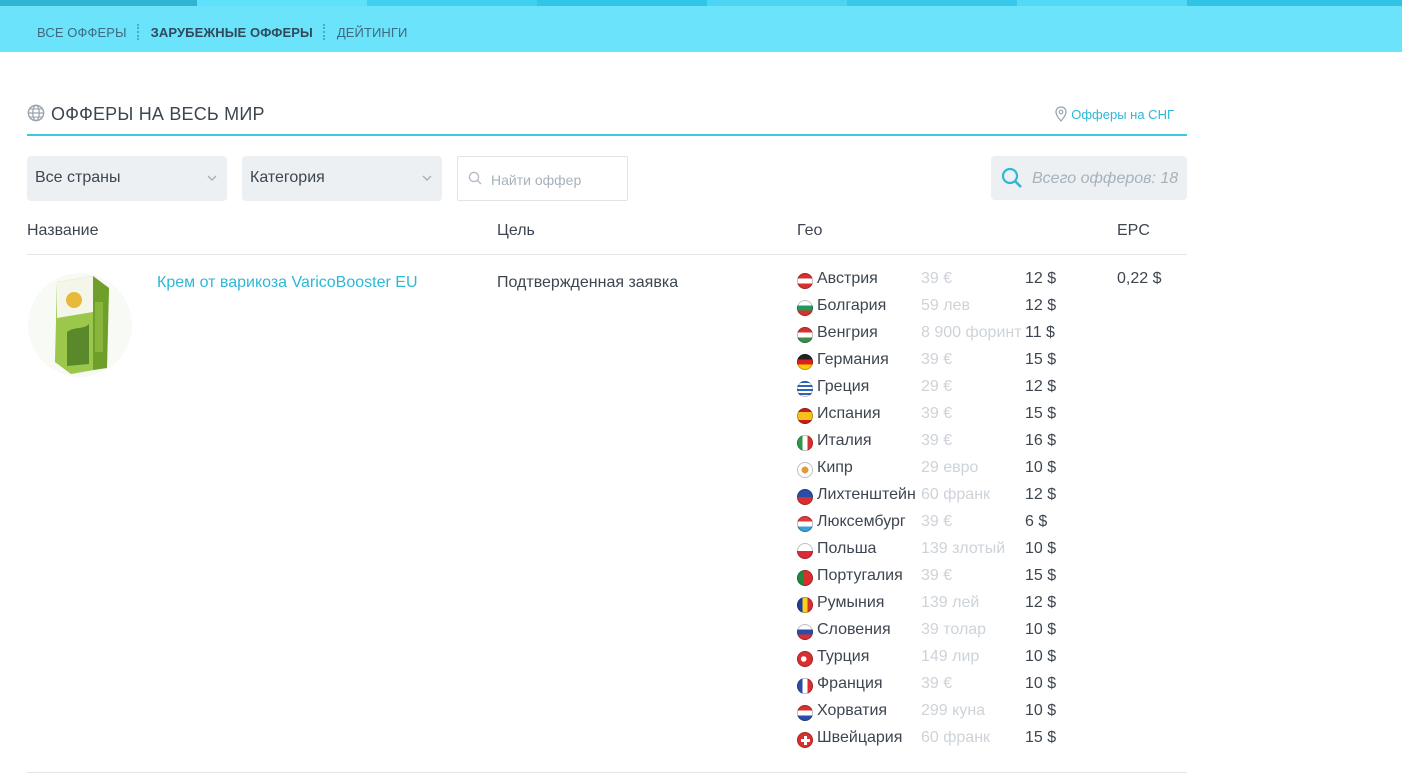 The height and width of the screenshot is (783, 1402). Describe the element at coordinates (852, 305) in the screenshot. I see `geo-country: Болгария` at that location.